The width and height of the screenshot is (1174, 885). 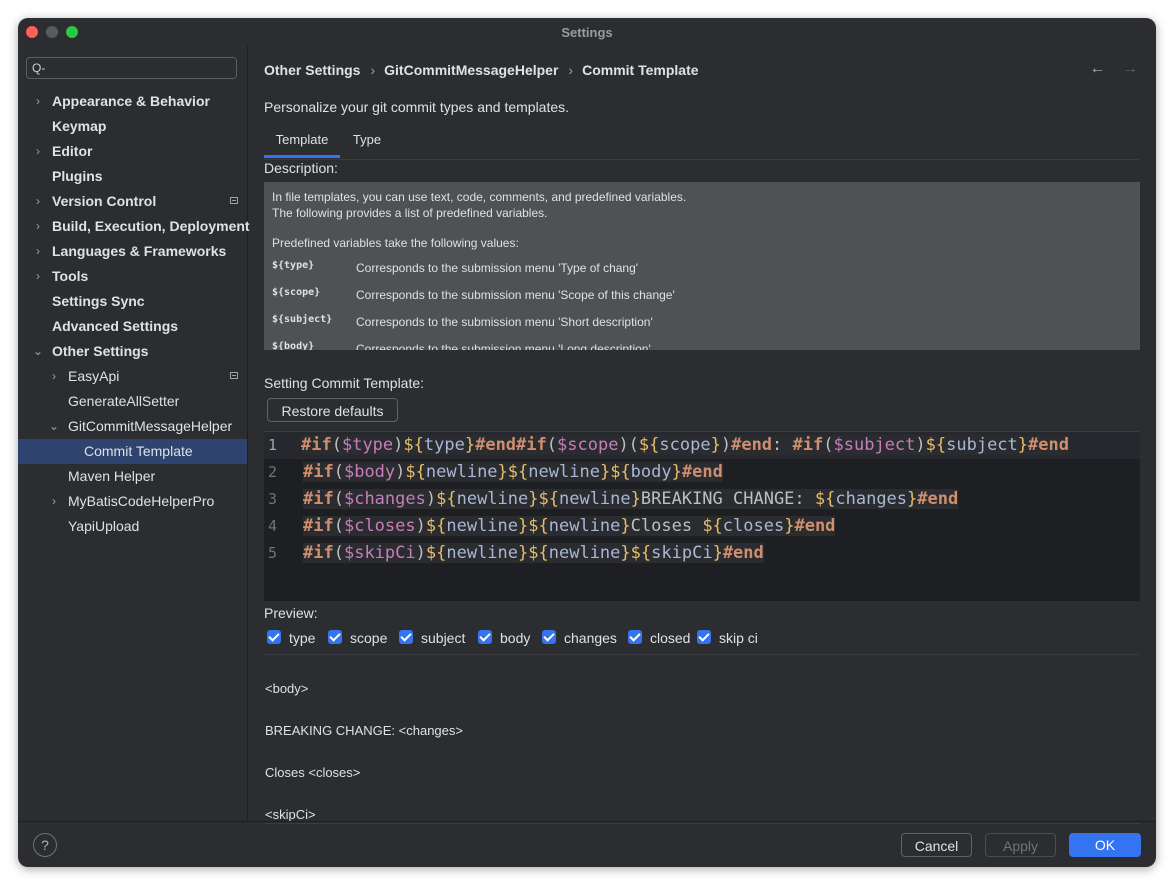 I want to click on sidebar-item-label: Maven Helper, so click(x=112, y=476).